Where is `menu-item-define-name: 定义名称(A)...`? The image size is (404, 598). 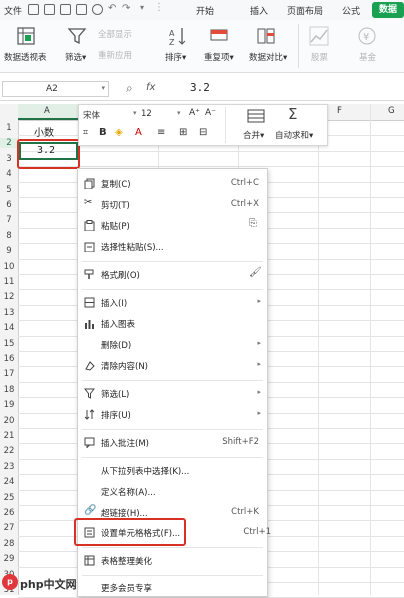
menu-item-define-name: 定义名称(A)... is located at coordinates (172, 492).